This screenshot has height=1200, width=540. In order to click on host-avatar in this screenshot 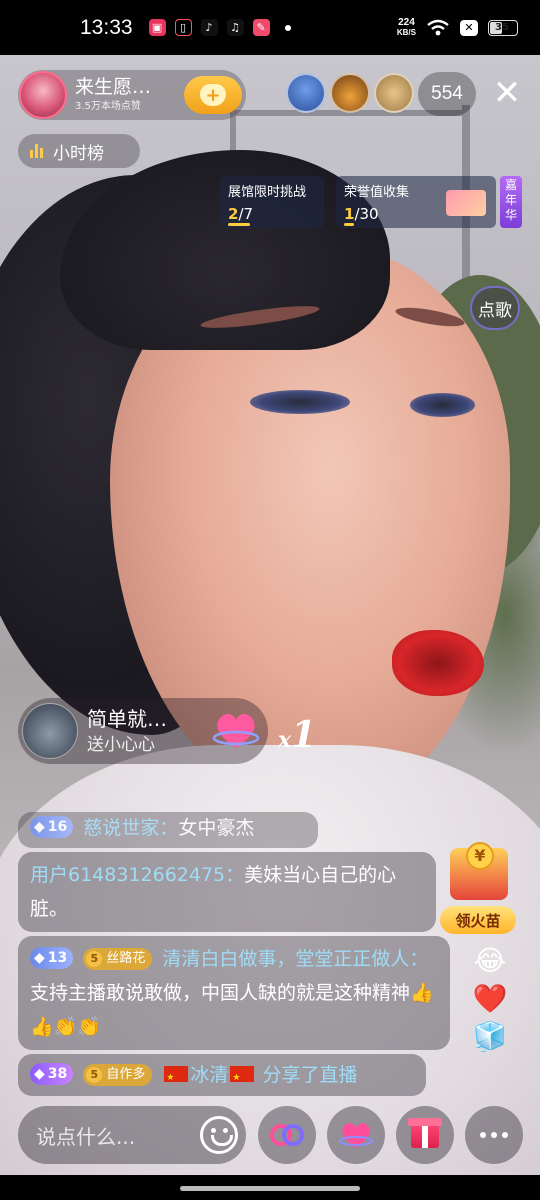, I will do `click(43, 95)`.